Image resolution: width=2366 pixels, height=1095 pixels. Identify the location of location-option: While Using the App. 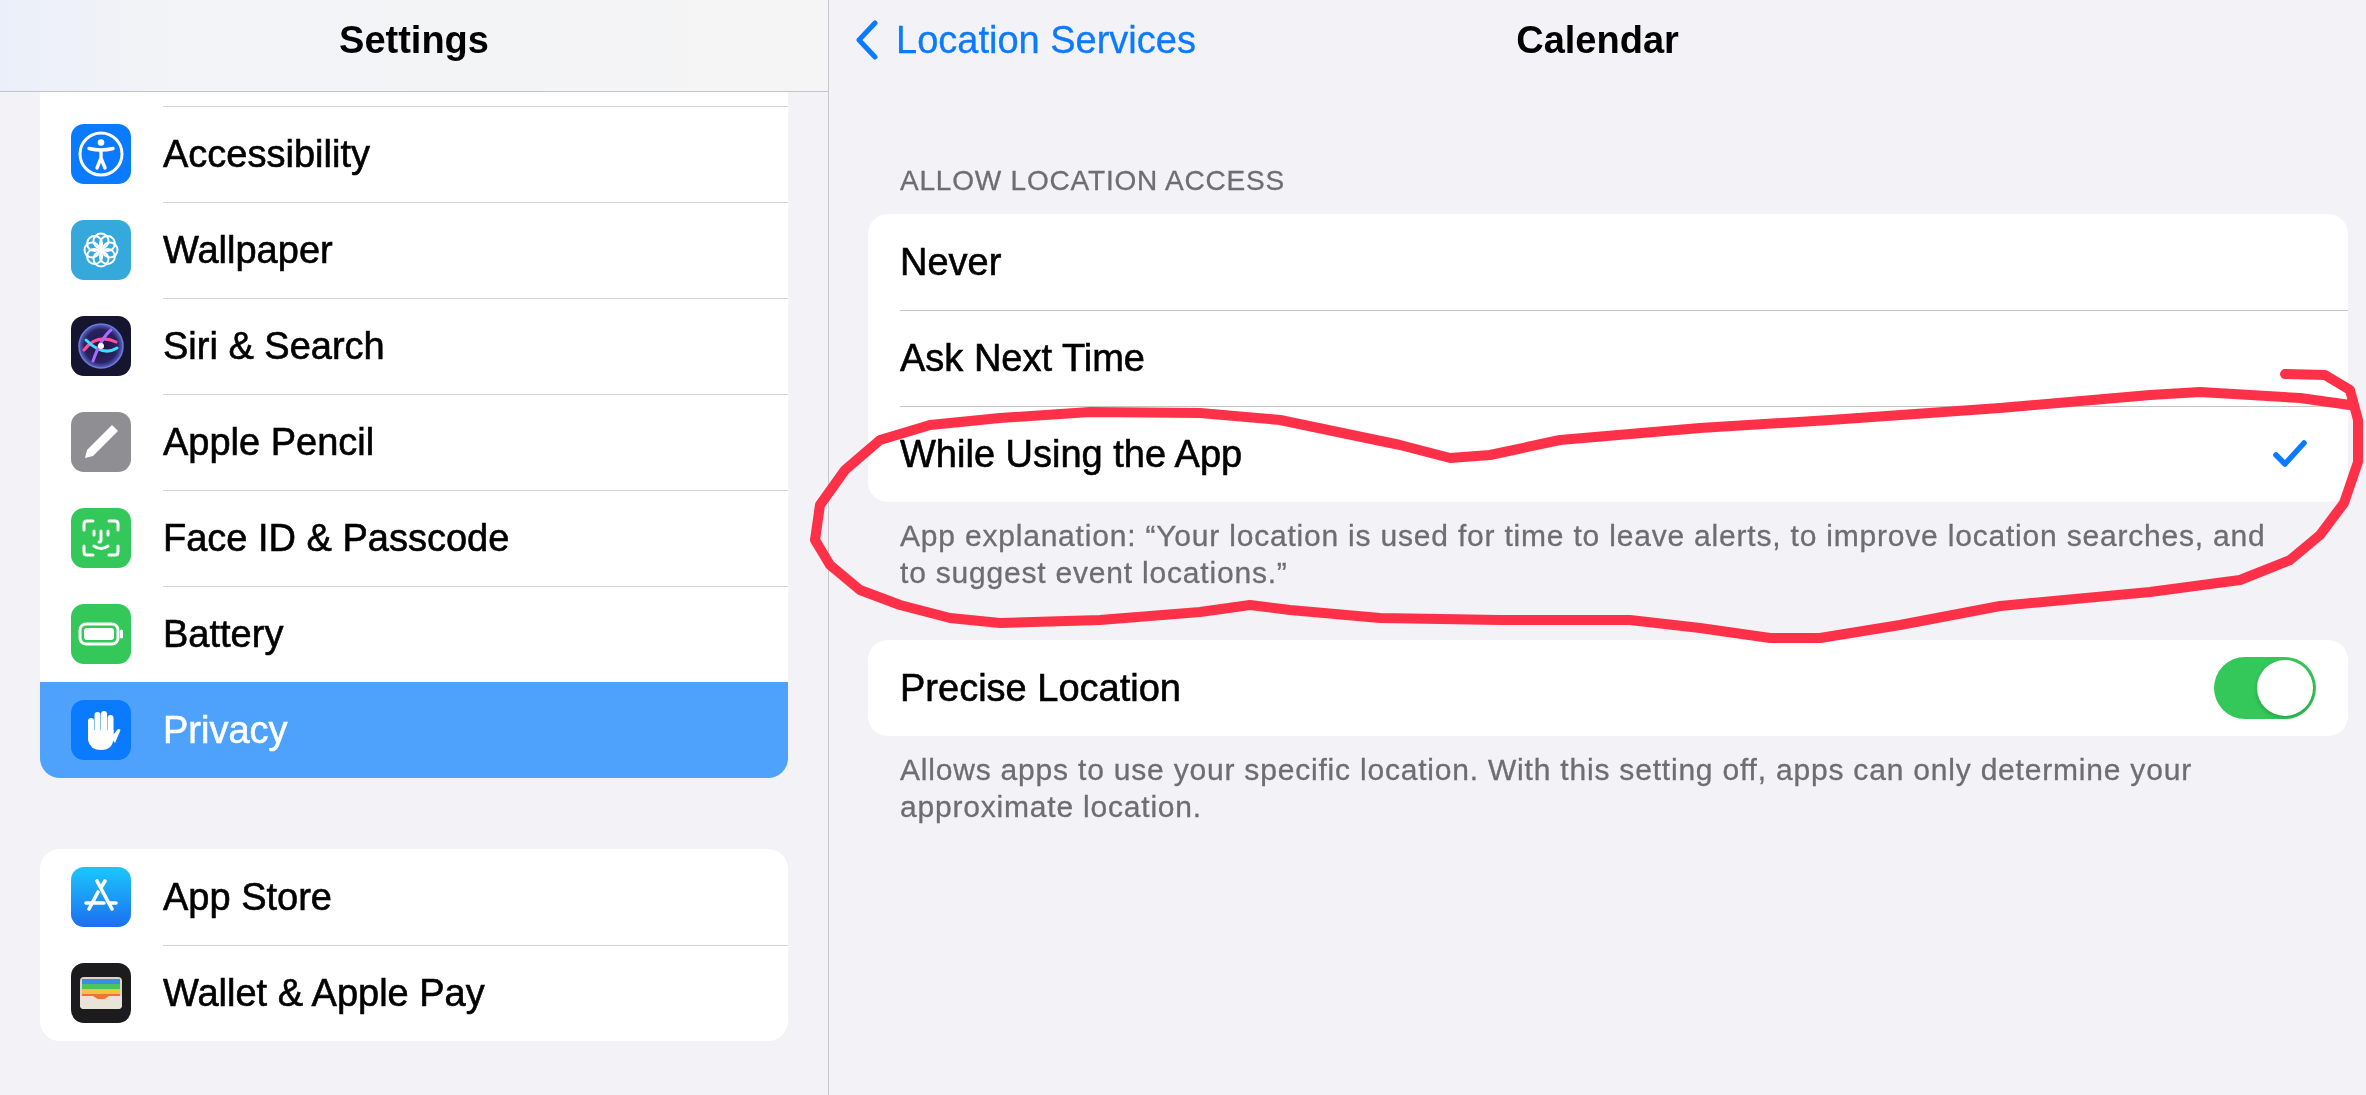
(1608, 454).